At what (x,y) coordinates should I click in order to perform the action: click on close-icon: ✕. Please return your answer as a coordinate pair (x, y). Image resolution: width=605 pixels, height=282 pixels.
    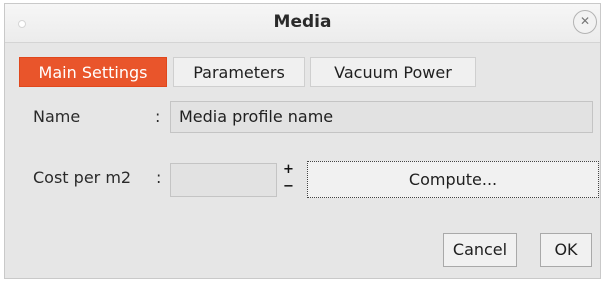
    Looking at the image, I should click on (585, 22).